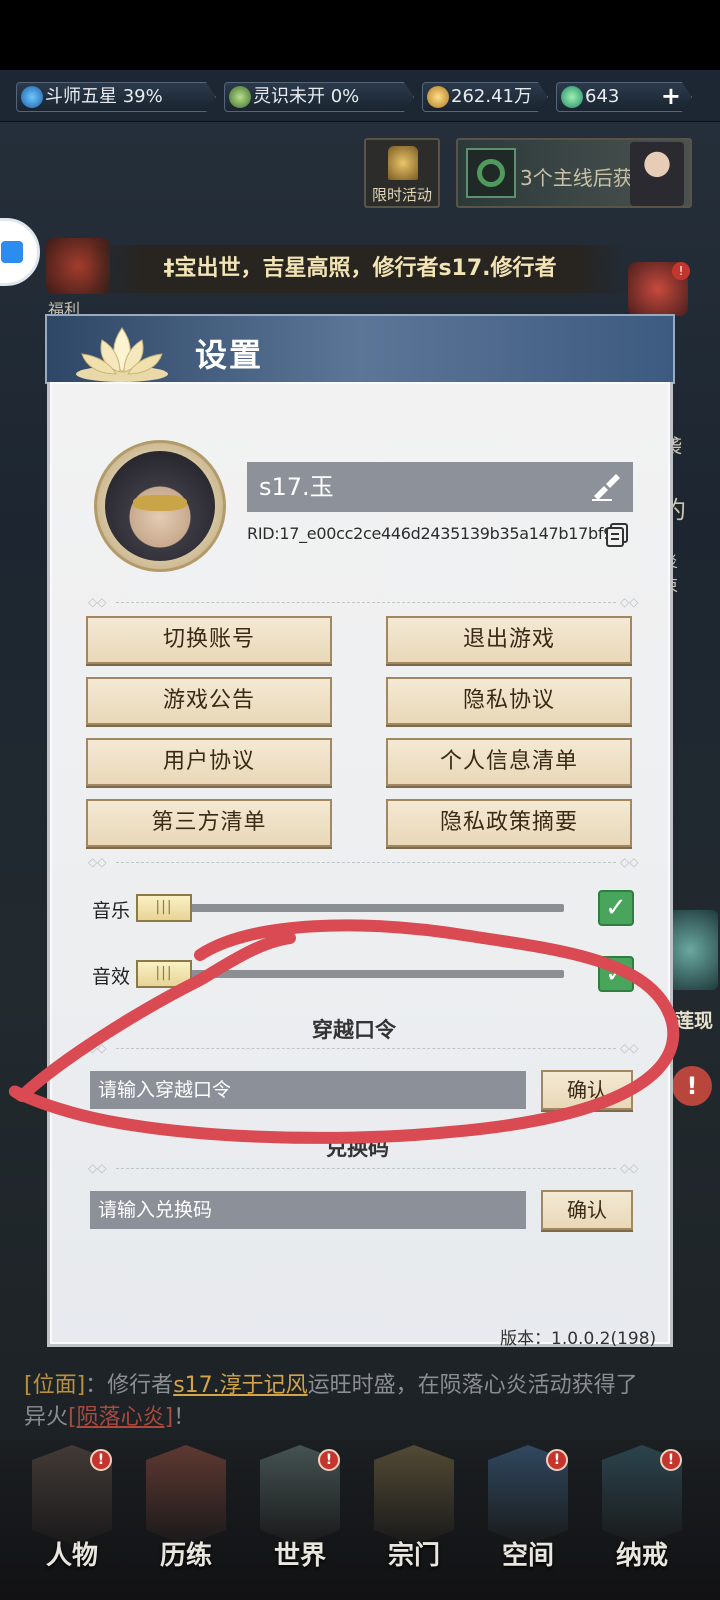 The image size is (720, 1600). I want to click on chat-line: [位面]：修行者s17.淳于记风运旺时盛，在陨落心炎活动获得了, so click(369, 1386).